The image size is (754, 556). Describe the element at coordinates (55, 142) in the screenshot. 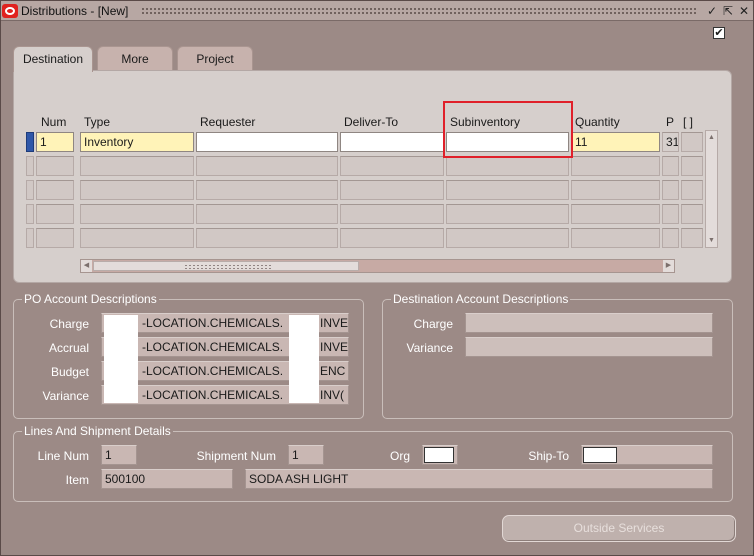

I see `num-cell: 1` at that location.